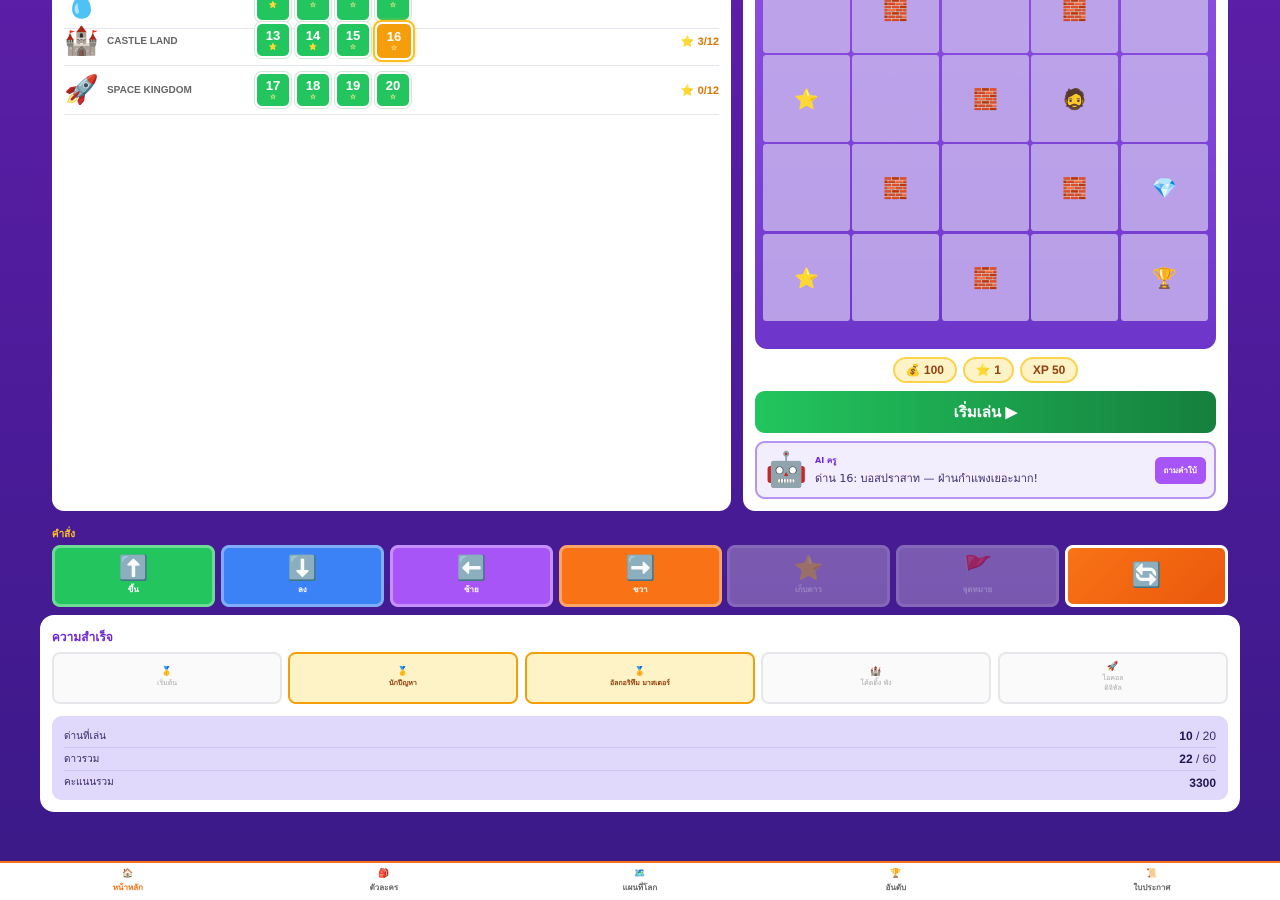 The height and width of the screenshot is (900, 1280). What do you see at coordinates (302, 568) in the screenshot?
I see `arrow-down-icon: ⬇️` at bounding box center [302, 568].